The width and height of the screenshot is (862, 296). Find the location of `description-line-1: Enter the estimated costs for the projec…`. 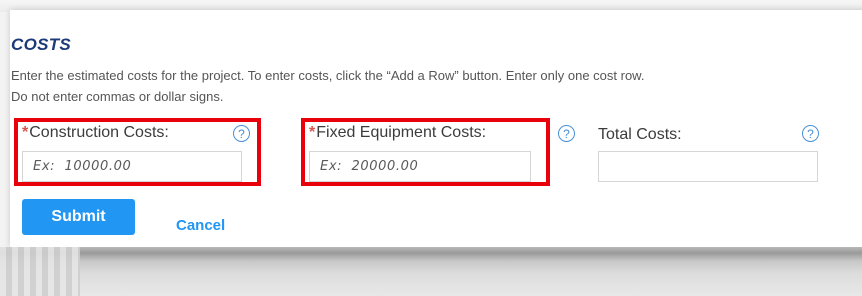

description-line-1: Enter the estimated costs for the projec… is located at coordinates (328, 75).